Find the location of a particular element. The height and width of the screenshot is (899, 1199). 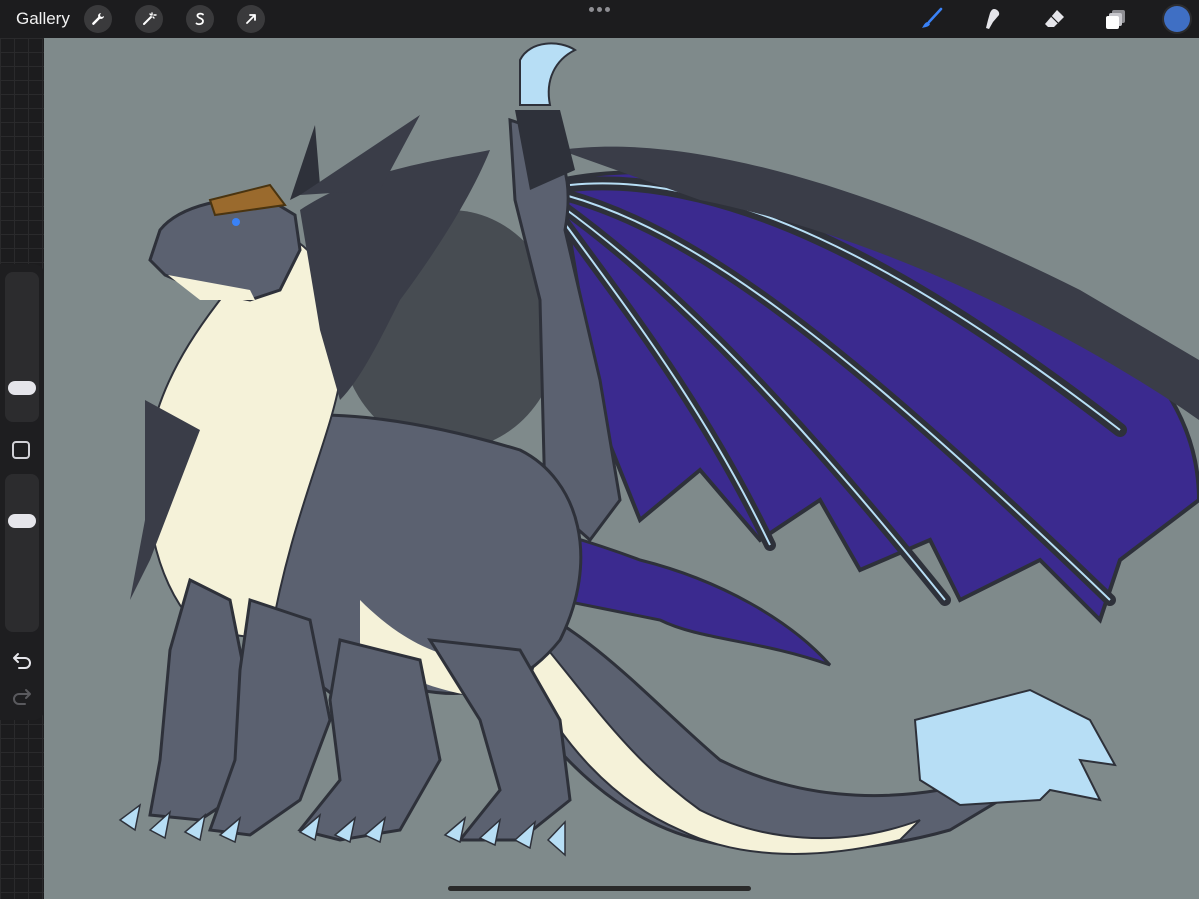

redo-icon is located at coordinates (22, 696).